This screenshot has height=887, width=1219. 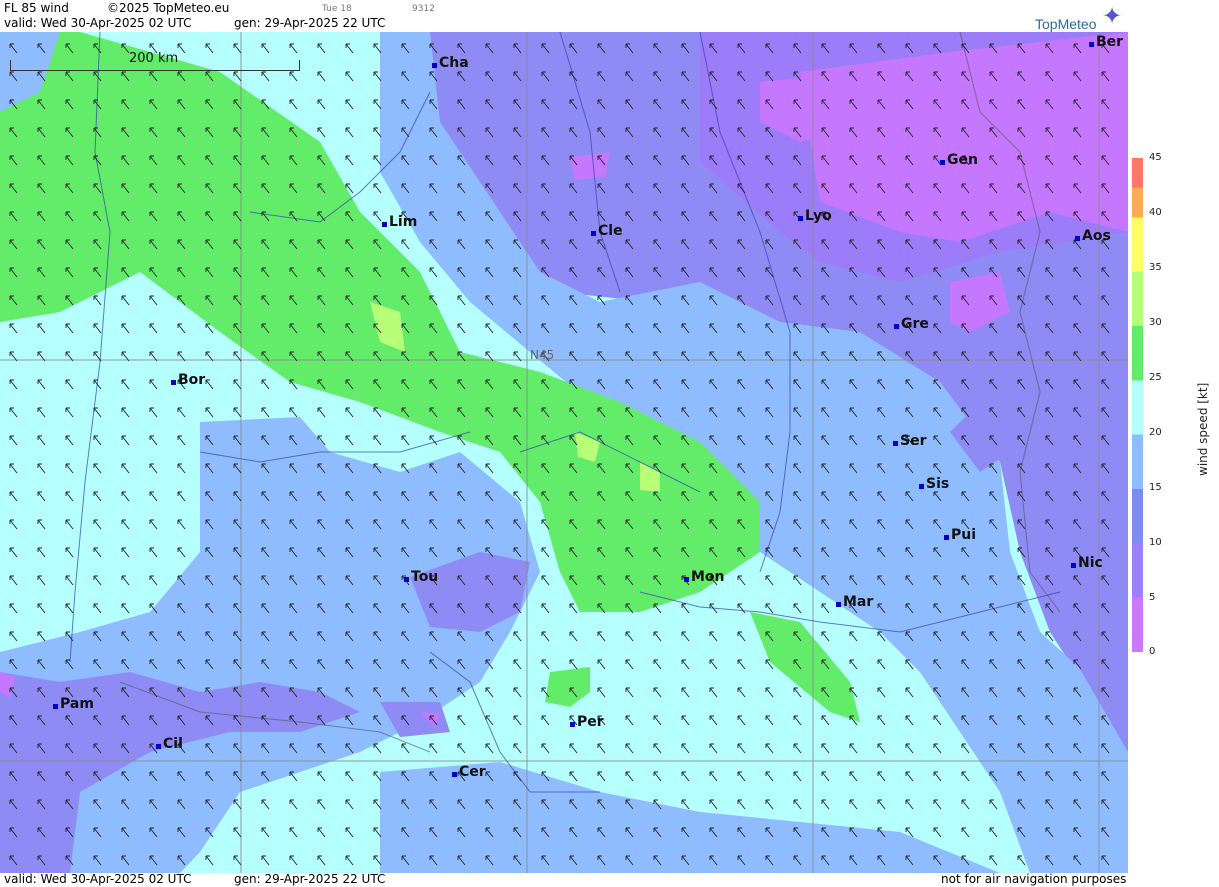 What do you see at coordinates (1106, 42) in the screenshot?
I see `city-marker: Ber` at bounding box center [1106, 42].